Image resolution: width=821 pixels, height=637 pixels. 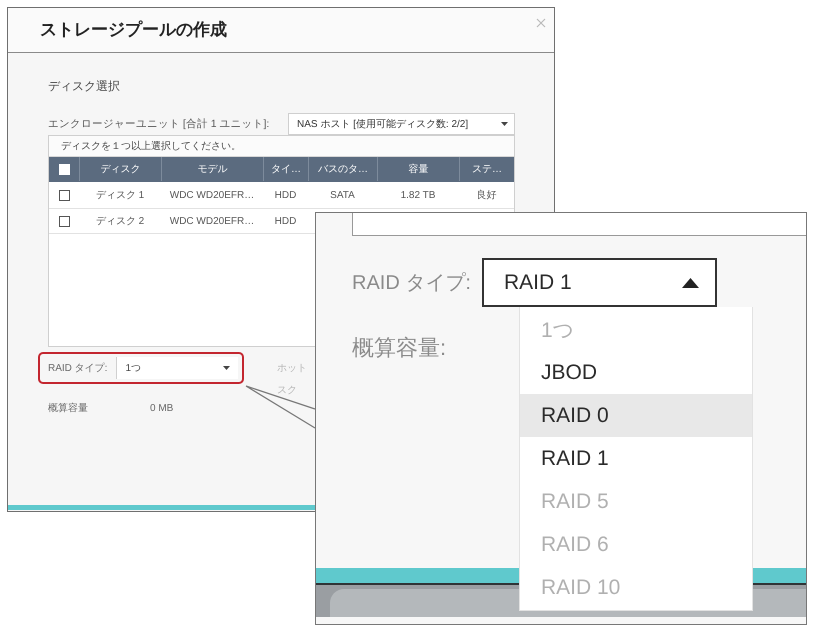 I want to click on table-cell-text: ディスク 1, so click(x=120, y=196).